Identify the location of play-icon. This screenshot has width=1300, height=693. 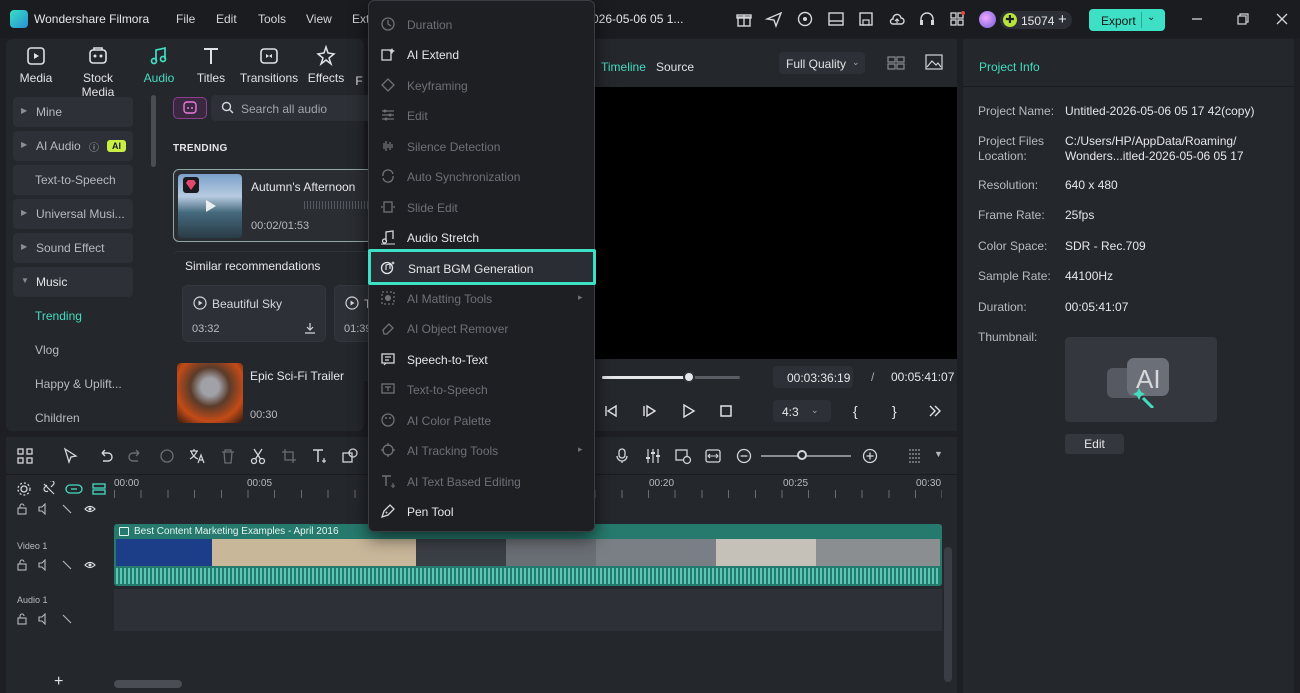
(210, 206).